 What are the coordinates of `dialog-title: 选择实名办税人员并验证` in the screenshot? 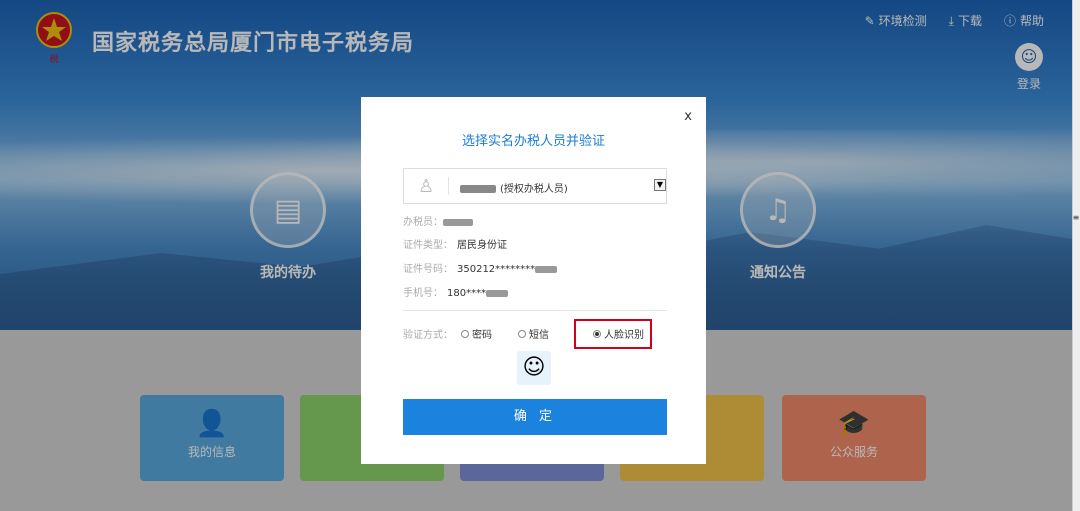 It's located at (533, 141).